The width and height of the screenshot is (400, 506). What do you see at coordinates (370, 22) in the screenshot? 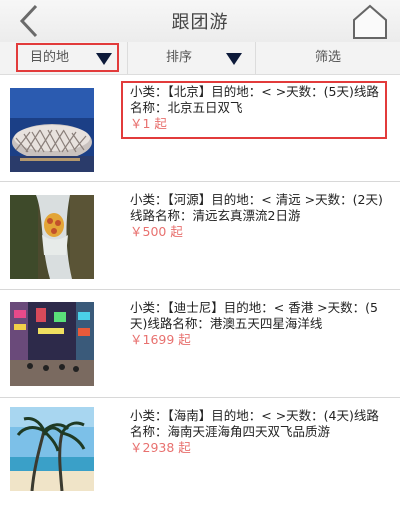
I see `home-icon` at bounding box center [370, 22].